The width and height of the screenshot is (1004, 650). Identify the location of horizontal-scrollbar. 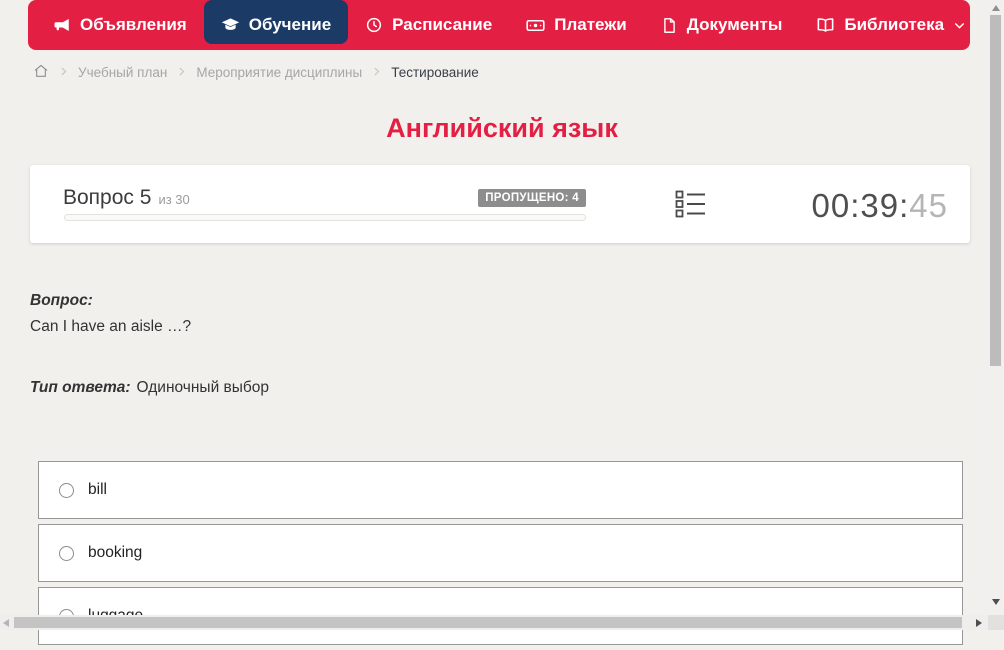
(494, 622).